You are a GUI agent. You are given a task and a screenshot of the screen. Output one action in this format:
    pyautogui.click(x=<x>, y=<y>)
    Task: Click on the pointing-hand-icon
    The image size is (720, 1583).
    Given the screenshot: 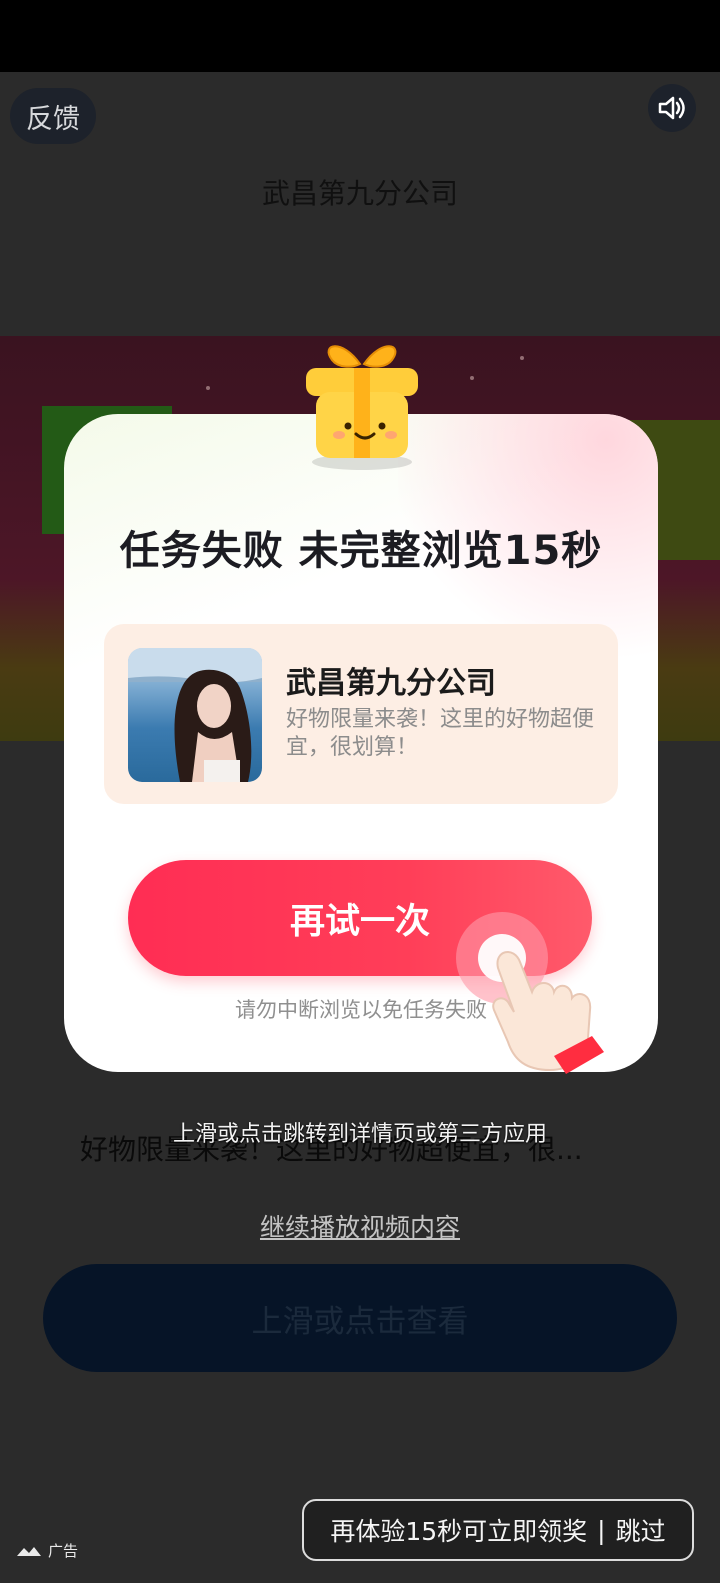 What is the action you would take?
    pyautogui.click(x=530, y=993)
    